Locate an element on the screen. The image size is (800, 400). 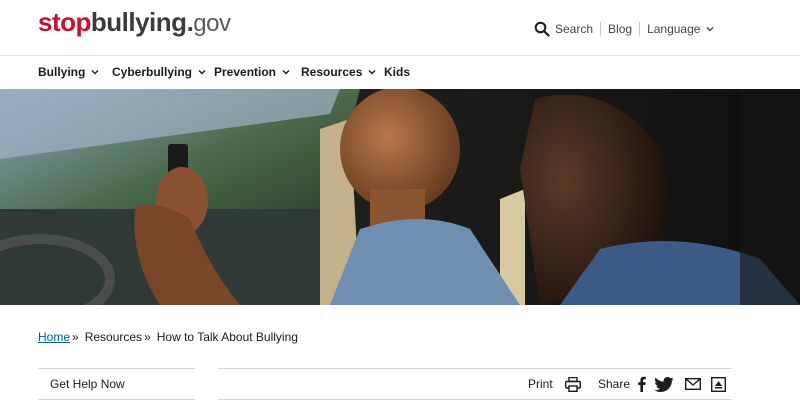
printer-icon is located at coordinates (573, 384).